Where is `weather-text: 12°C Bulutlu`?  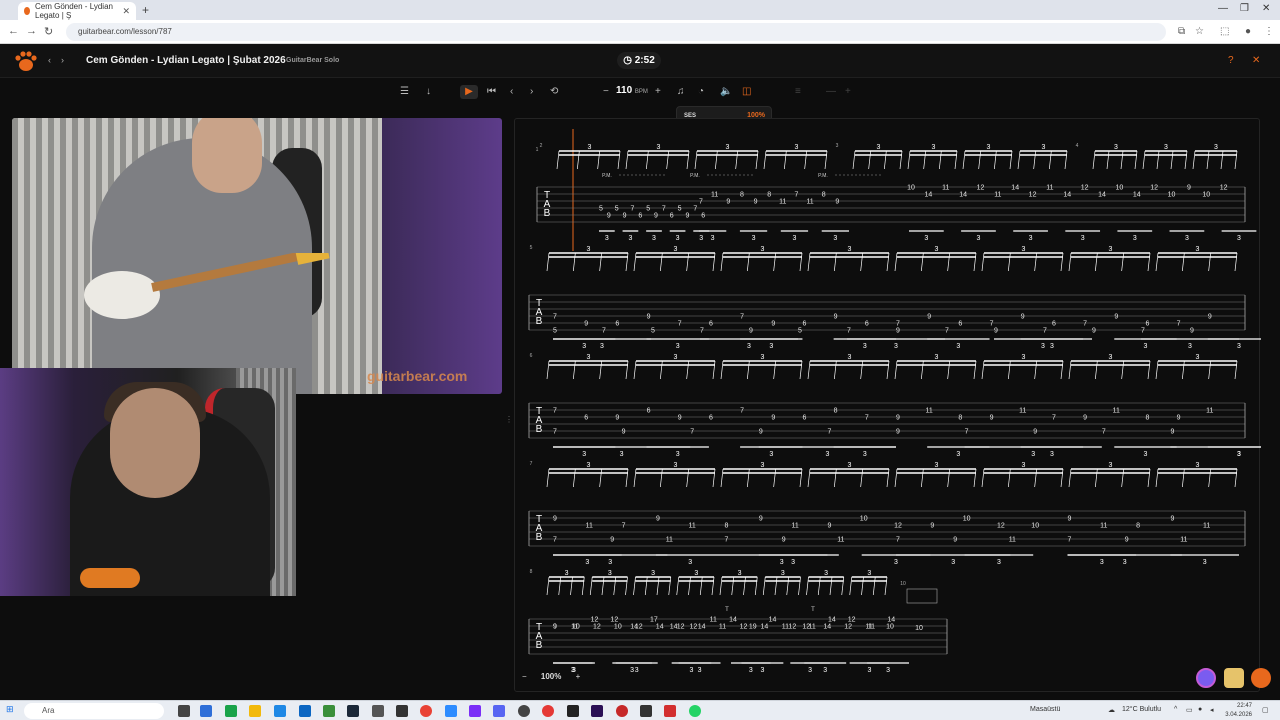 weather-text: 12°C Bulutlu is located at coordinates (1141, 709).